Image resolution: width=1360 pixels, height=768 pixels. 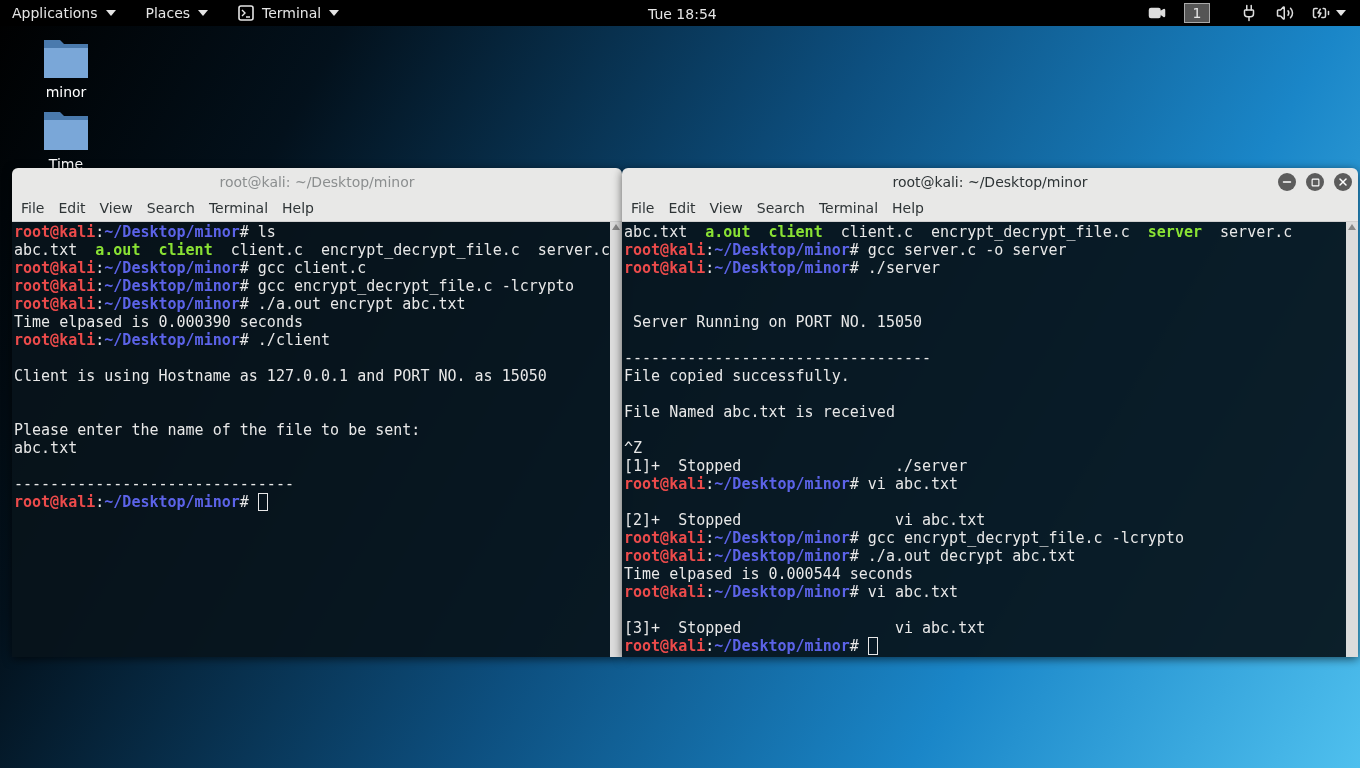 I want to click on terminal-line: ^Z, so click(x=633, y=448).